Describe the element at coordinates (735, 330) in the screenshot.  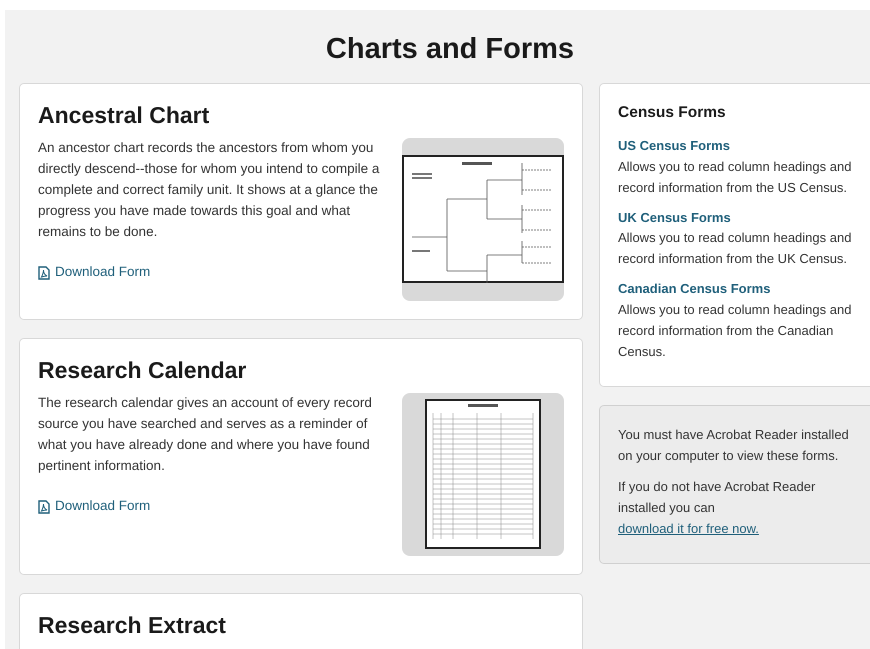
I see `census-description: Allows you to read column headings and record information from the Canadian Census.` at that location.